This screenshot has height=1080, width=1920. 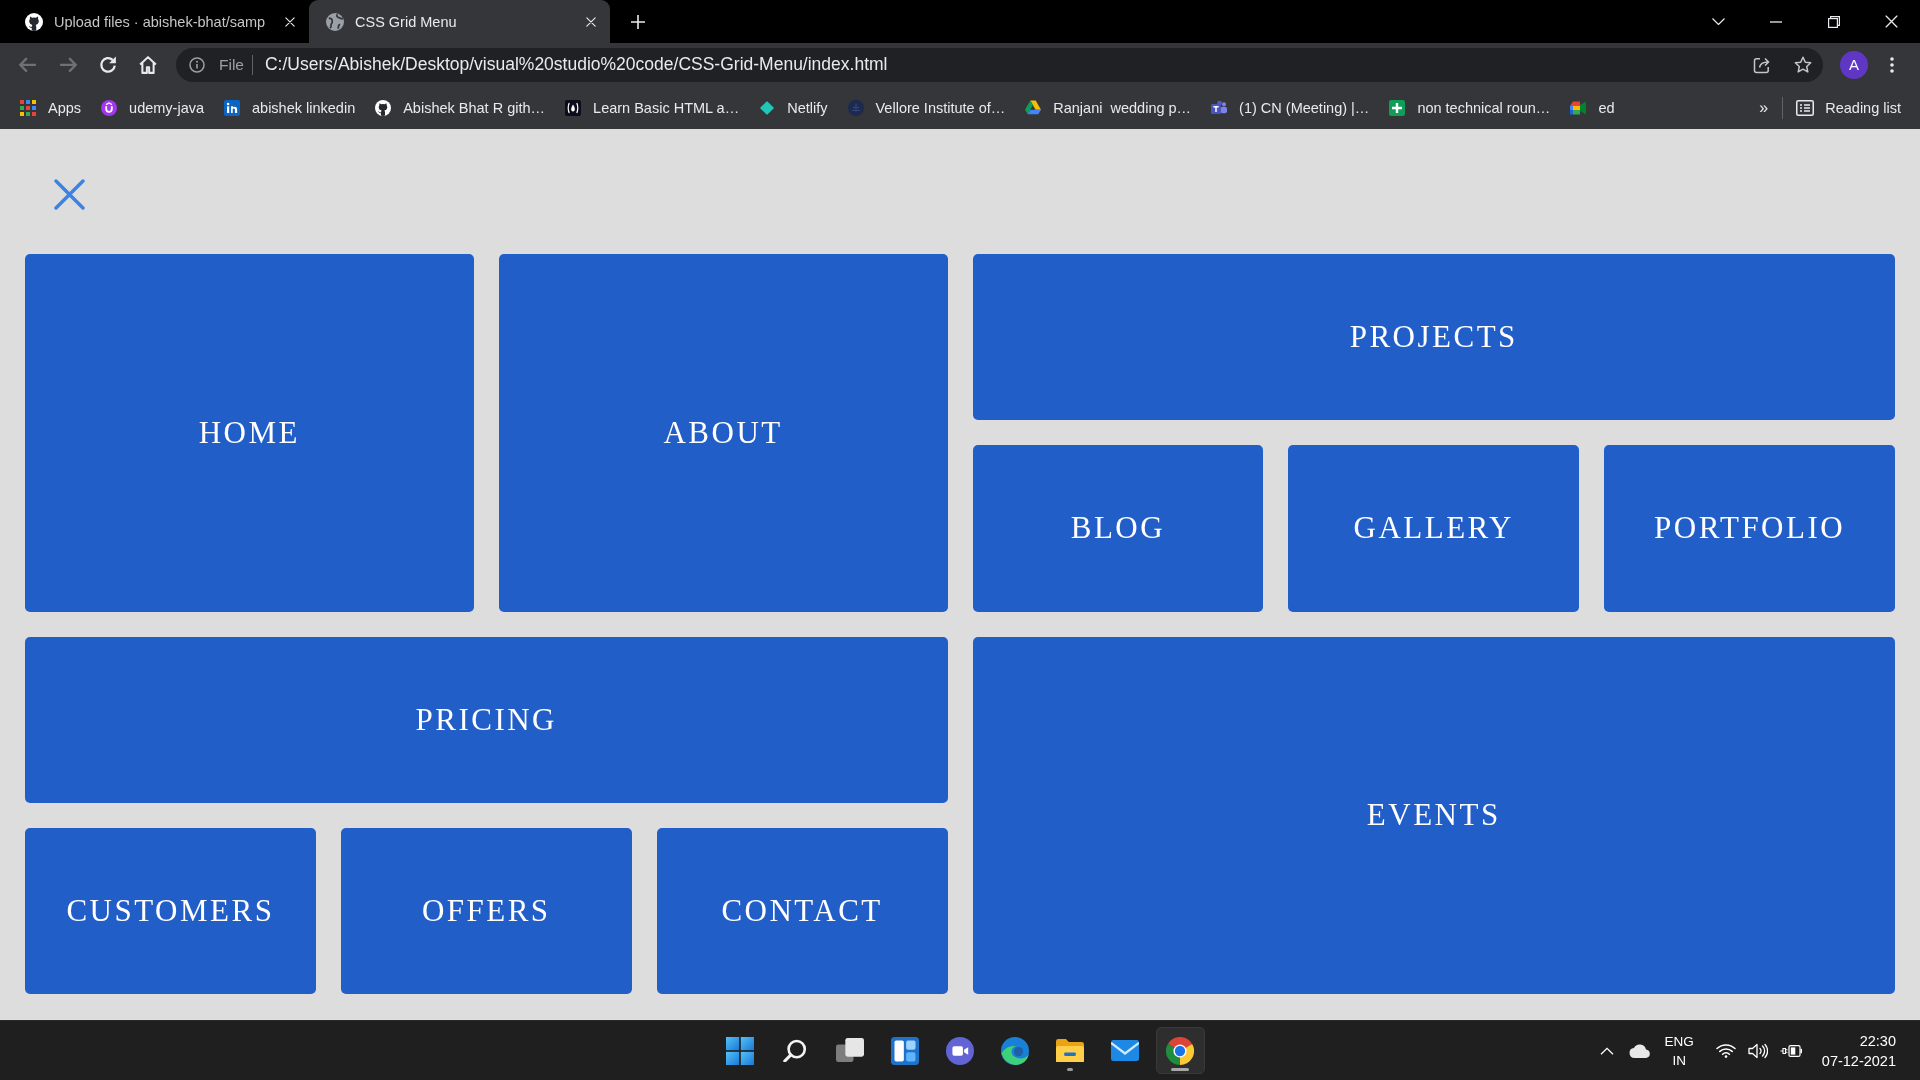 I want to click on url-text: C:/Users/Abishek/Desktop/visual%20studio%20code/CSS-Grid-Menu/index.html, so click(x=577, y=64).